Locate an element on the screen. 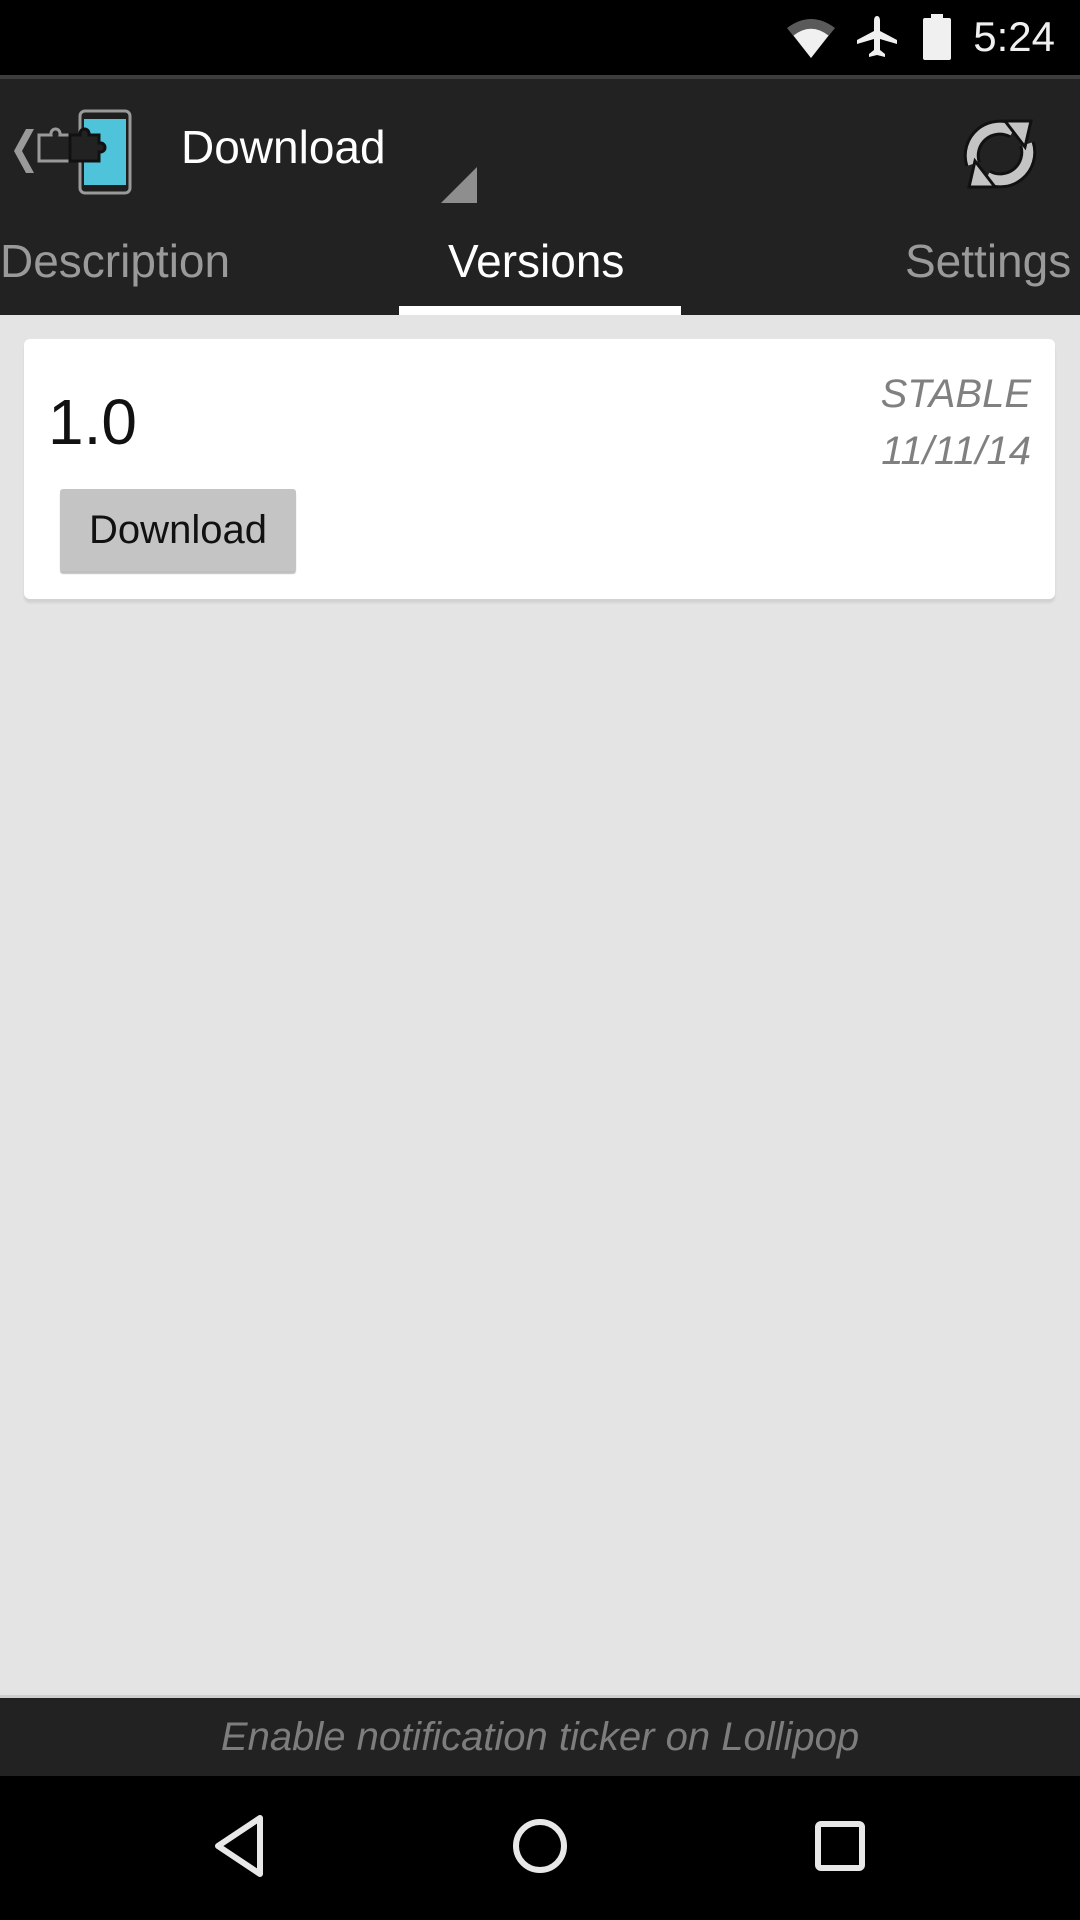 This screenshot has height=1920, width=1080. recents-button is located at coordinates (840, 1848).